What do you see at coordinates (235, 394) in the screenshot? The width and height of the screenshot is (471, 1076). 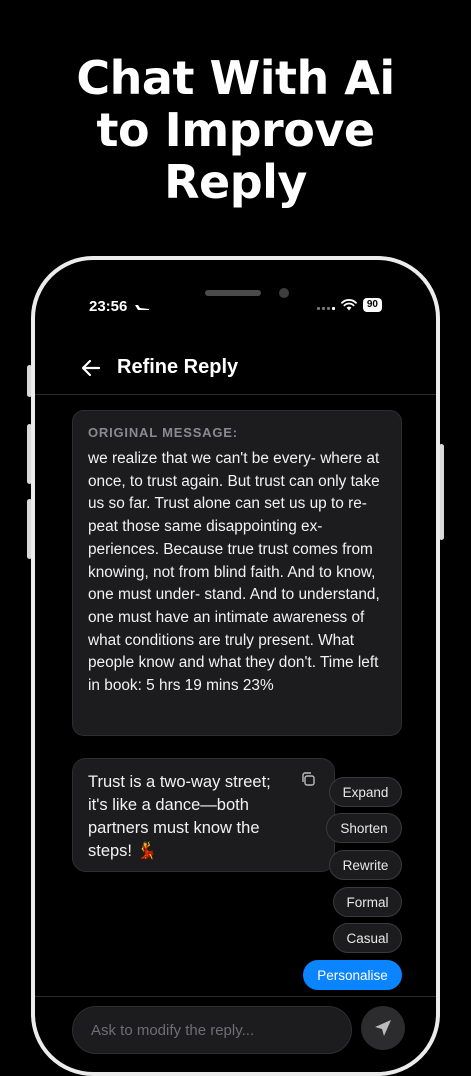 I see `header-divider` at bounding box center [235, 394].